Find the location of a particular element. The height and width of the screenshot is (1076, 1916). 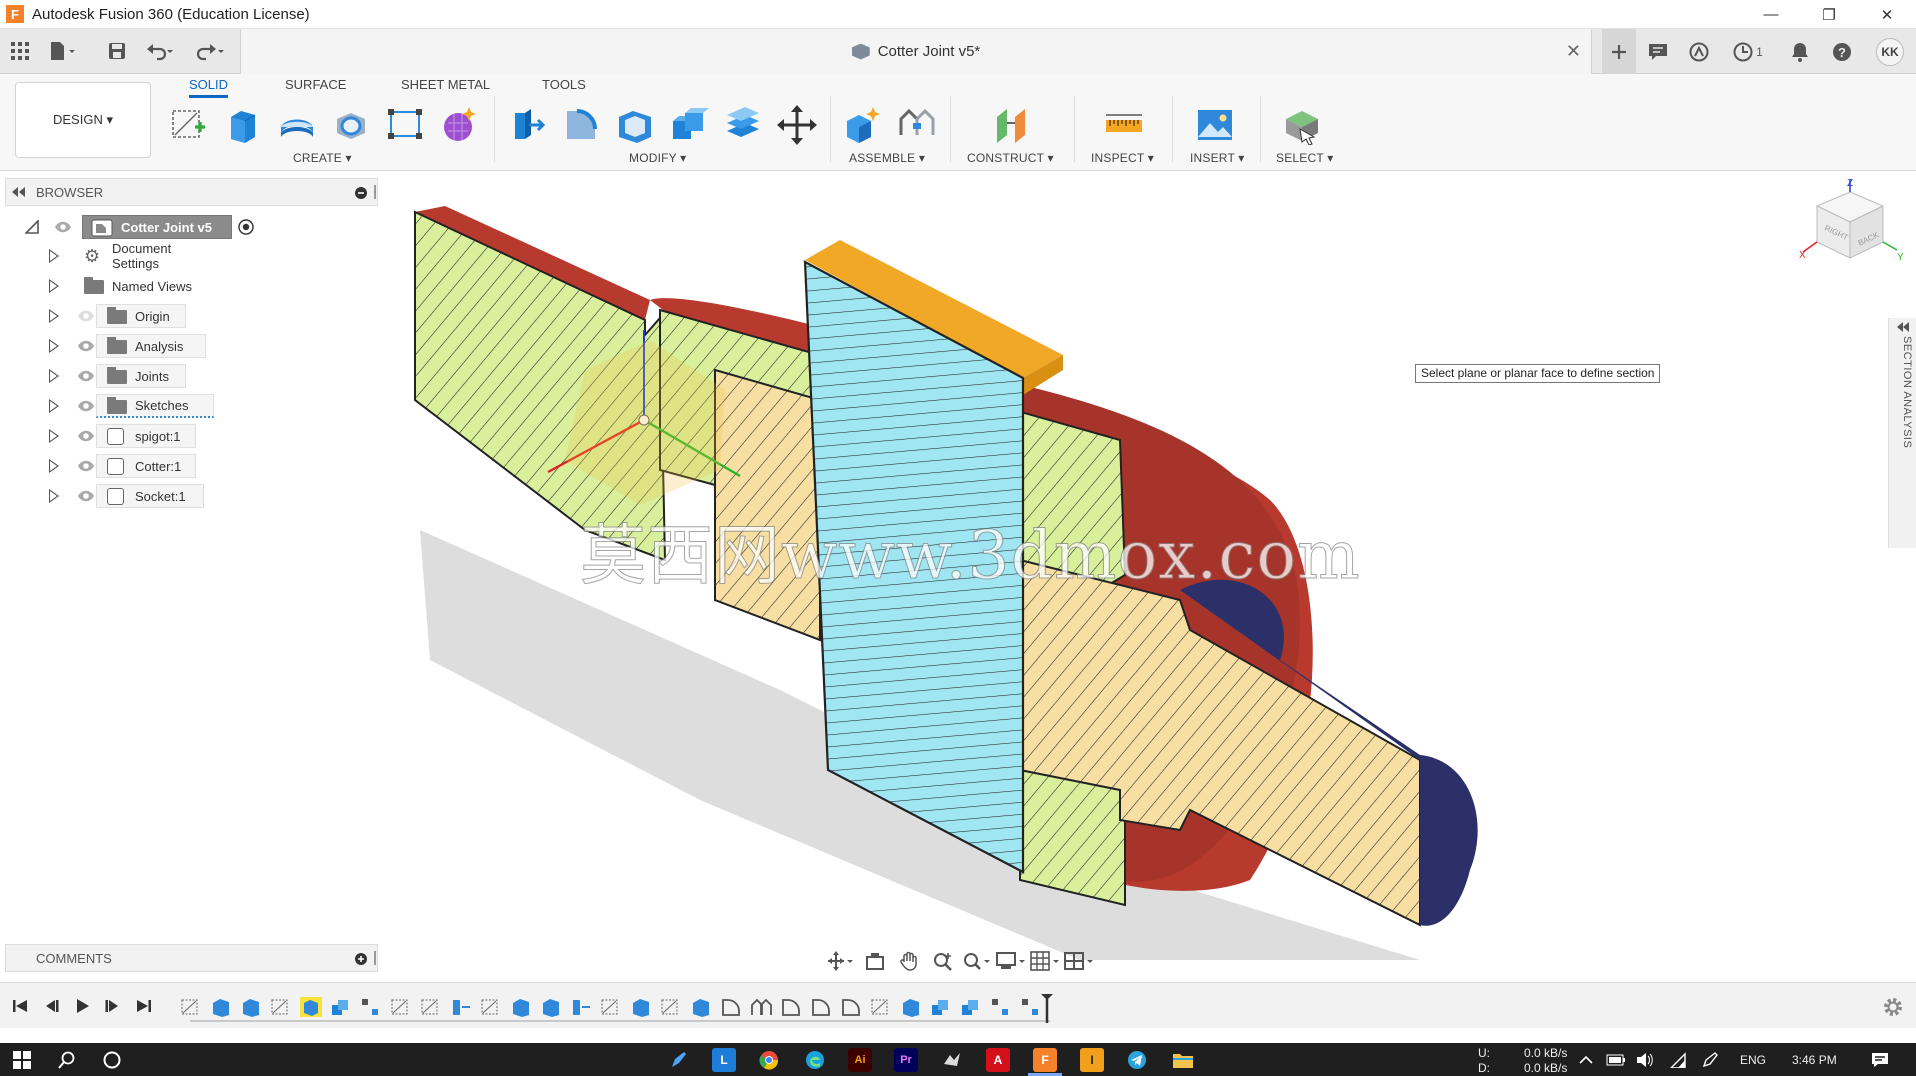

cotter-body-node: Cotter:1 is located at coordinates (146, 466).